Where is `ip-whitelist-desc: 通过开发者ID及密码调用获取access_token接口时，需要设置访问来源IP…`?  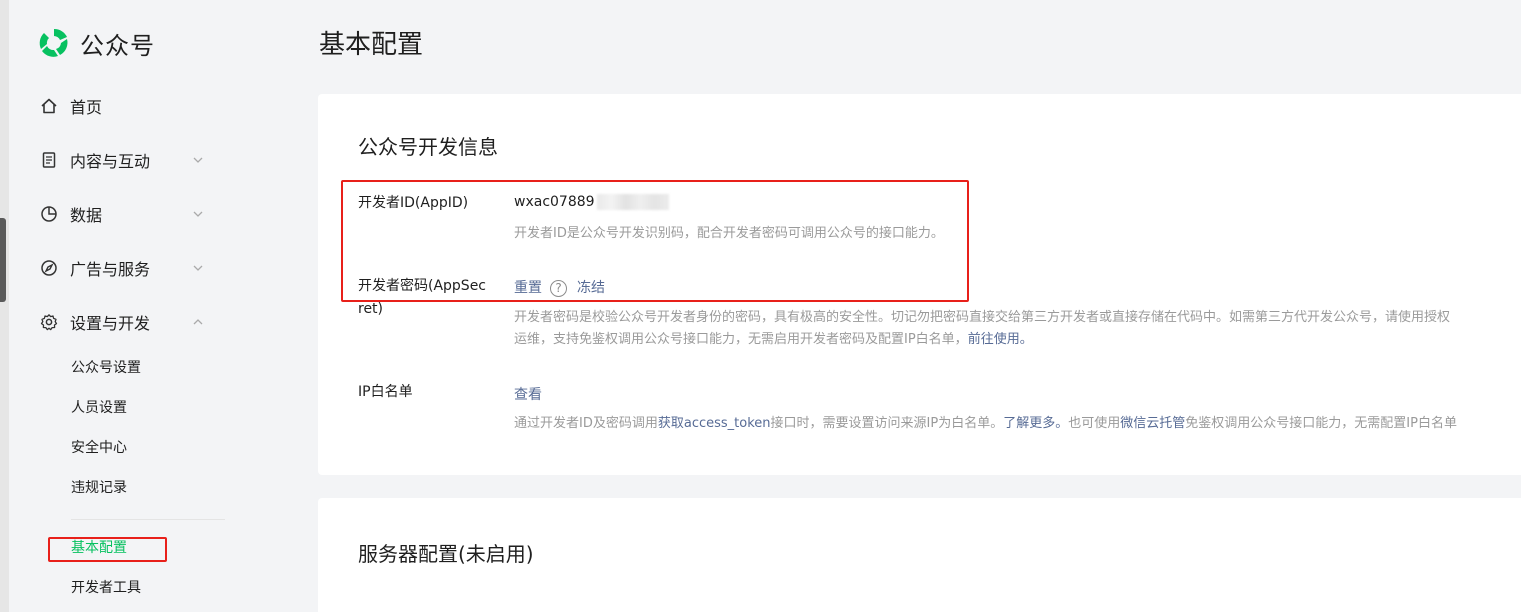 ip-whitelist-desc: 通过开发者ID及密码调用获取access_token接口时，需要设置访问来源IP… is located at coordinates (985, 424).